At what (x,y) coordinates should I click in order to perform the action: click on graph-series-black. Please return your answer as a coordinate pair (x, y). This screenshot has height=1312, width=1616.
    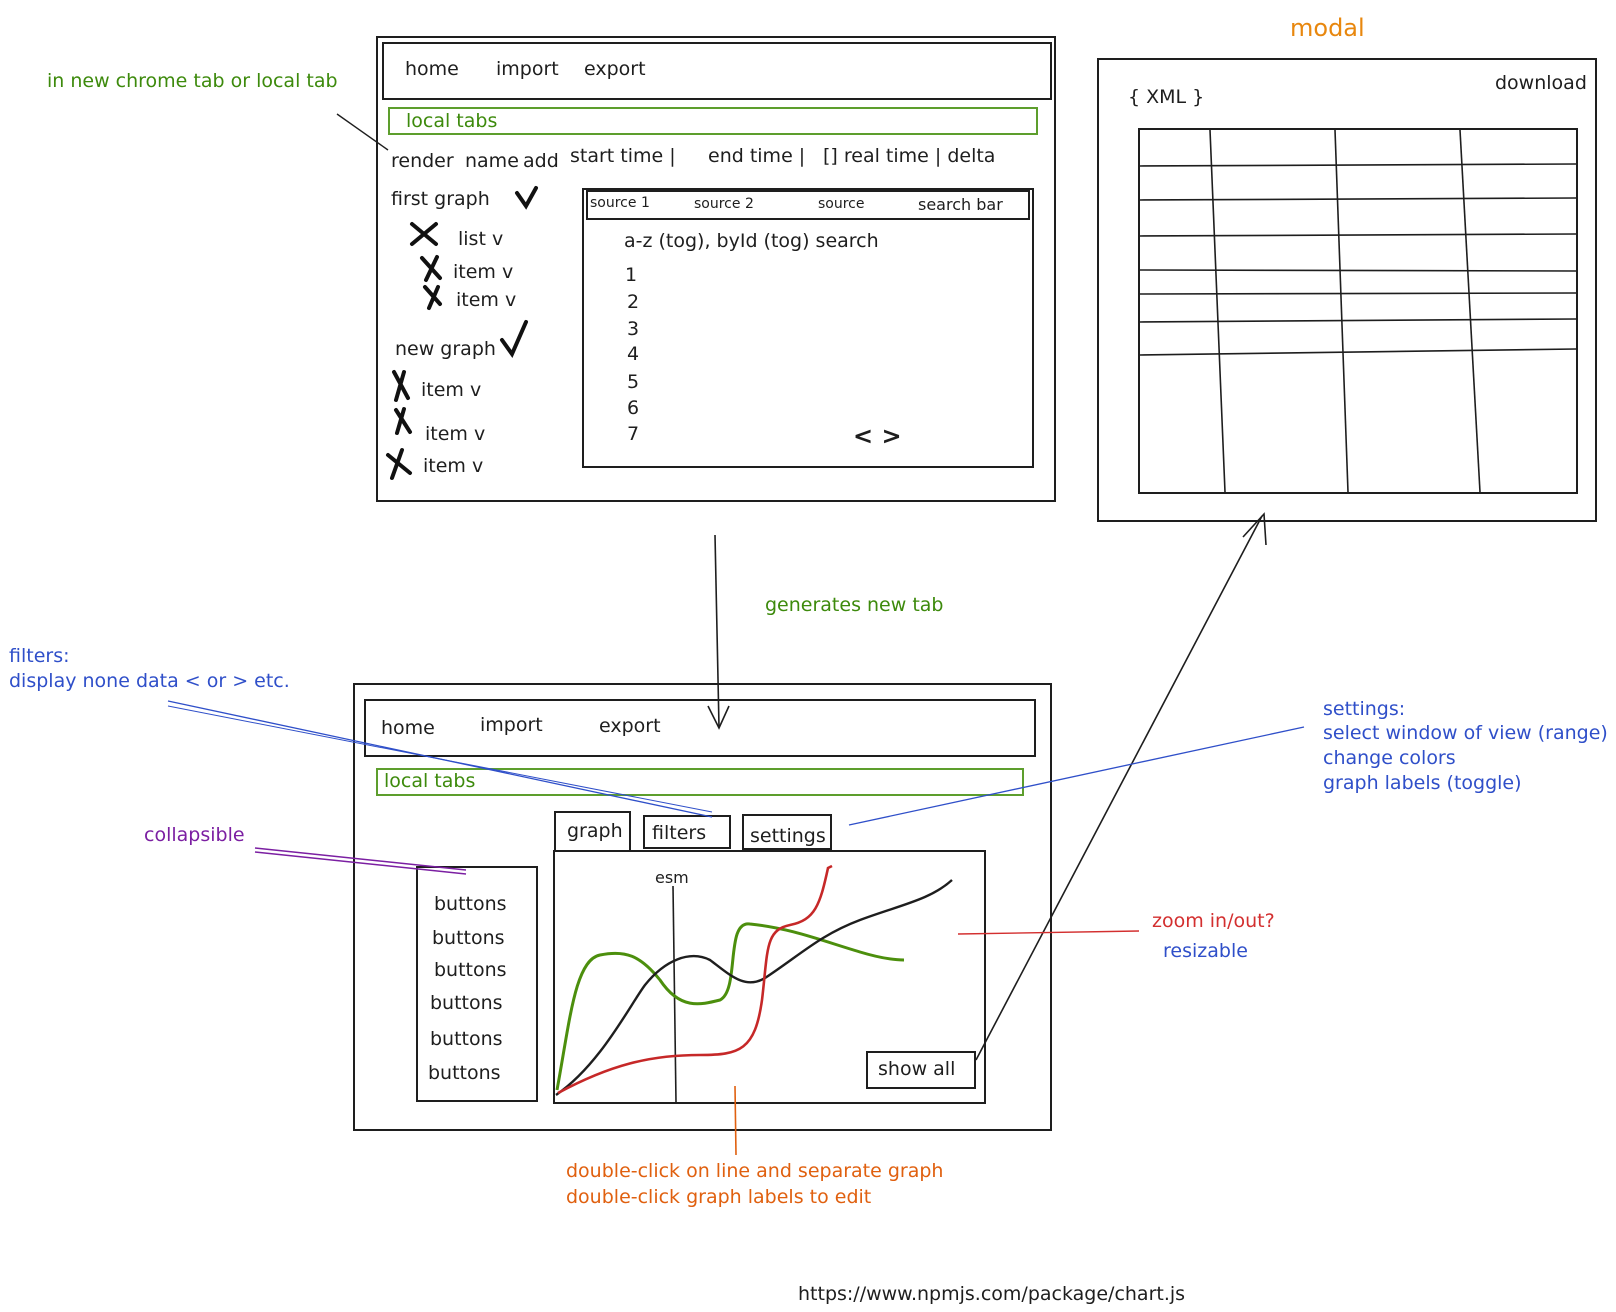
    Looking at the image, I should click on (754, 987).